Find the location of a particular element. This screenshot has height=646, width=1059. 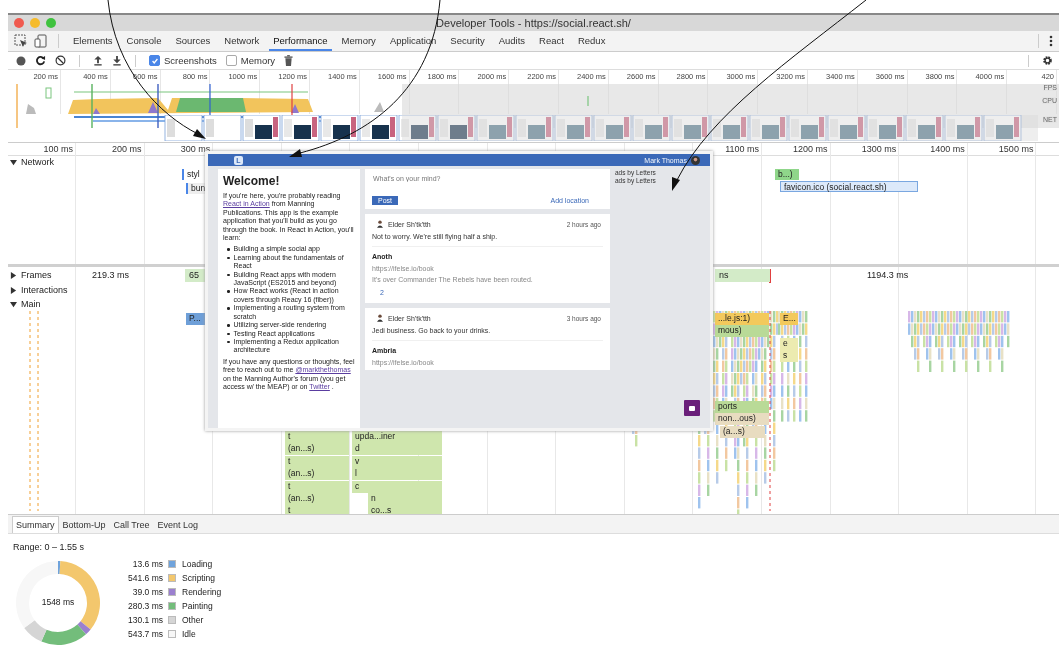

time-tick-label: 100 ms is located at coordinates (57, 149).